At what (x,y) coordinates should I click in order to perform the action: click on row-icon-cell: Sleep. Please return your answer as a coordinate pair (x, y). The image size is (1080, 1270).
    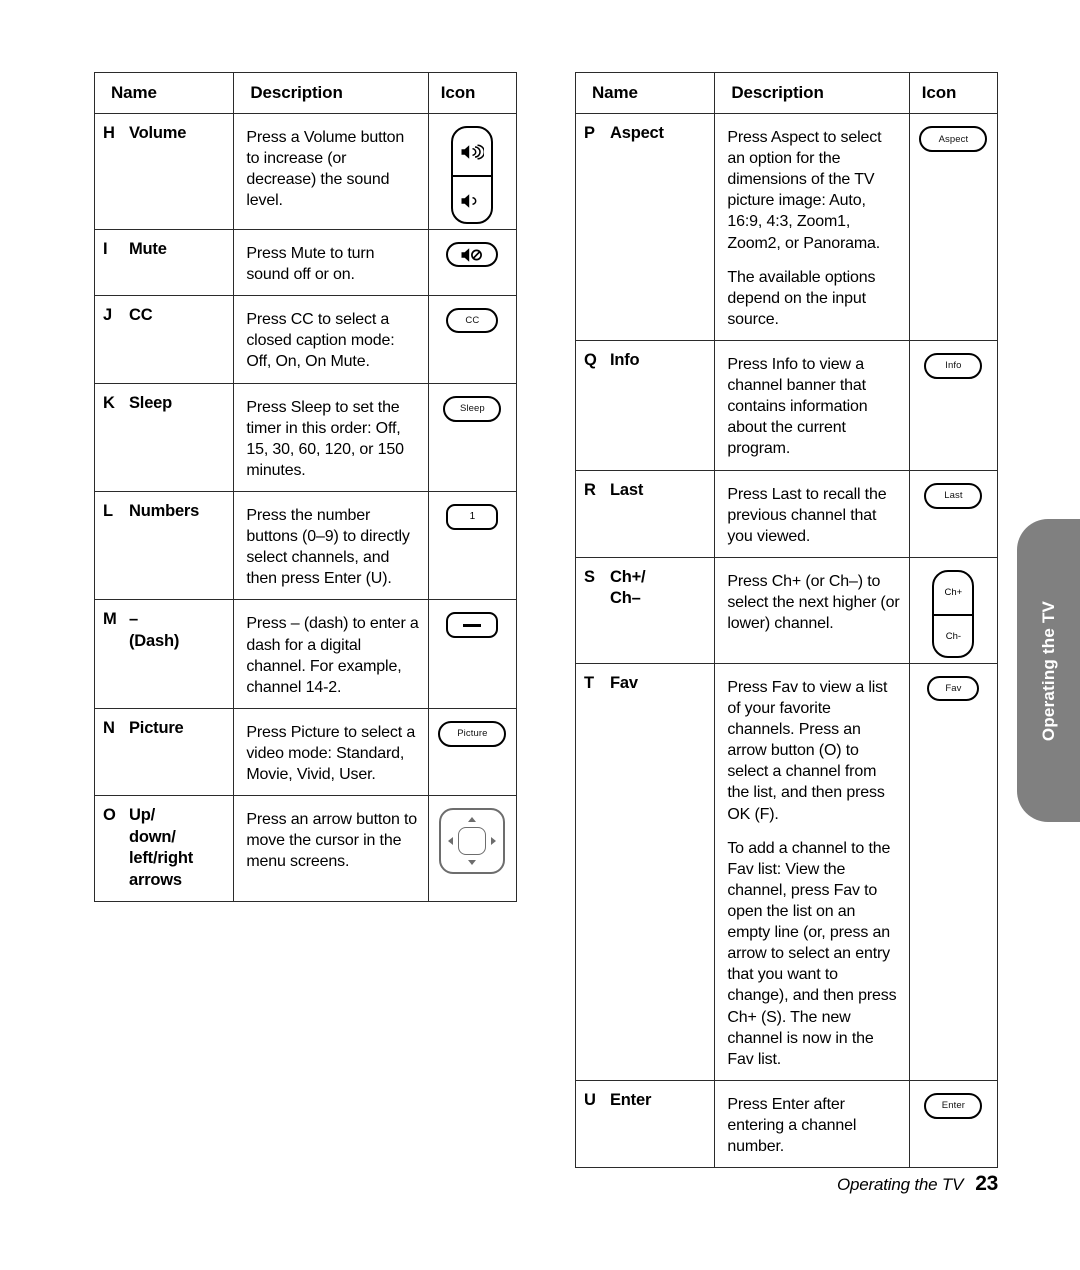
    Looking at the image, I should click on (472, 437).